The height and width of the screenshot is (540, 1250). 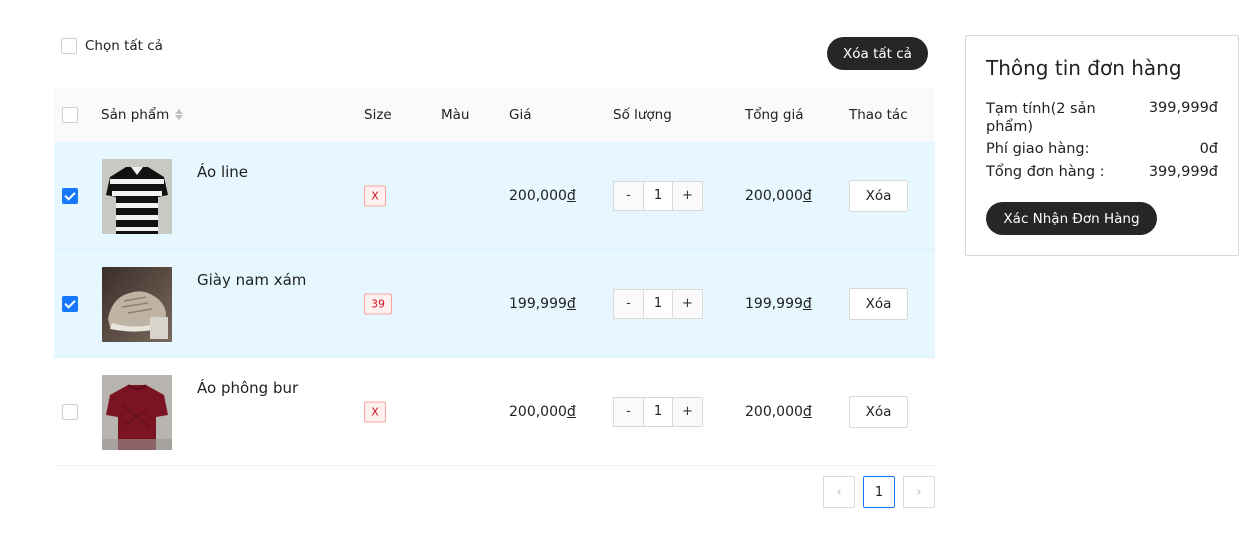 I want to click on sort-icon, so click(x=179, y=114).